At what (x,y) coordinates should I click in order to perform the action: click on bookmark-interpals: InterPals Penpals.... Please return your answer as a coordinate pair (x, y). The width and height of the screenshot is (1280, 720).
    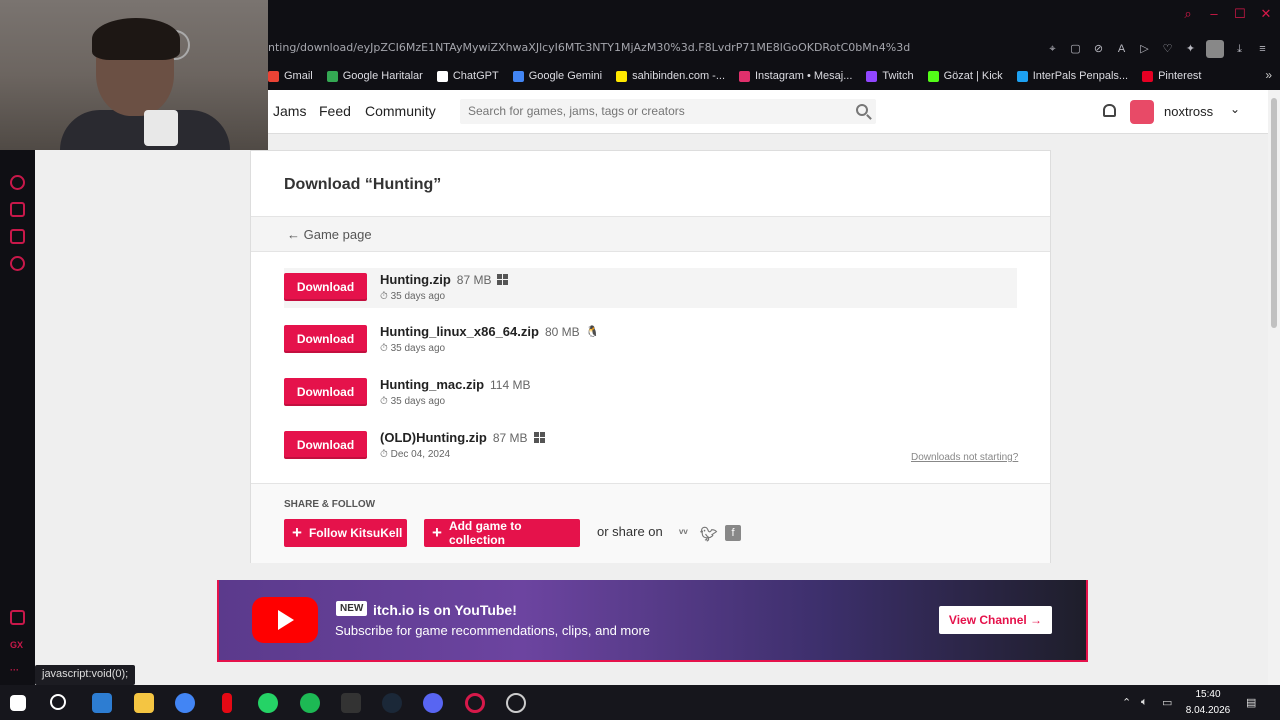
    Looking at the image, I should click on (1072, 76).